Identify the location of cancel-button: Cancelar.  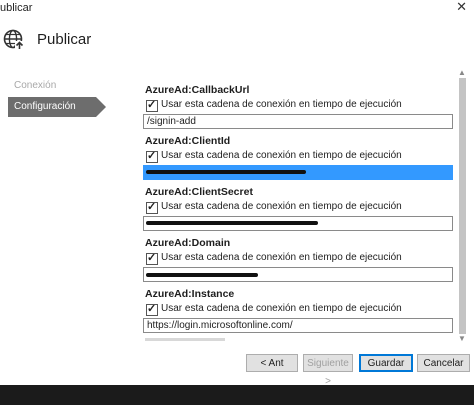
(443, 363).